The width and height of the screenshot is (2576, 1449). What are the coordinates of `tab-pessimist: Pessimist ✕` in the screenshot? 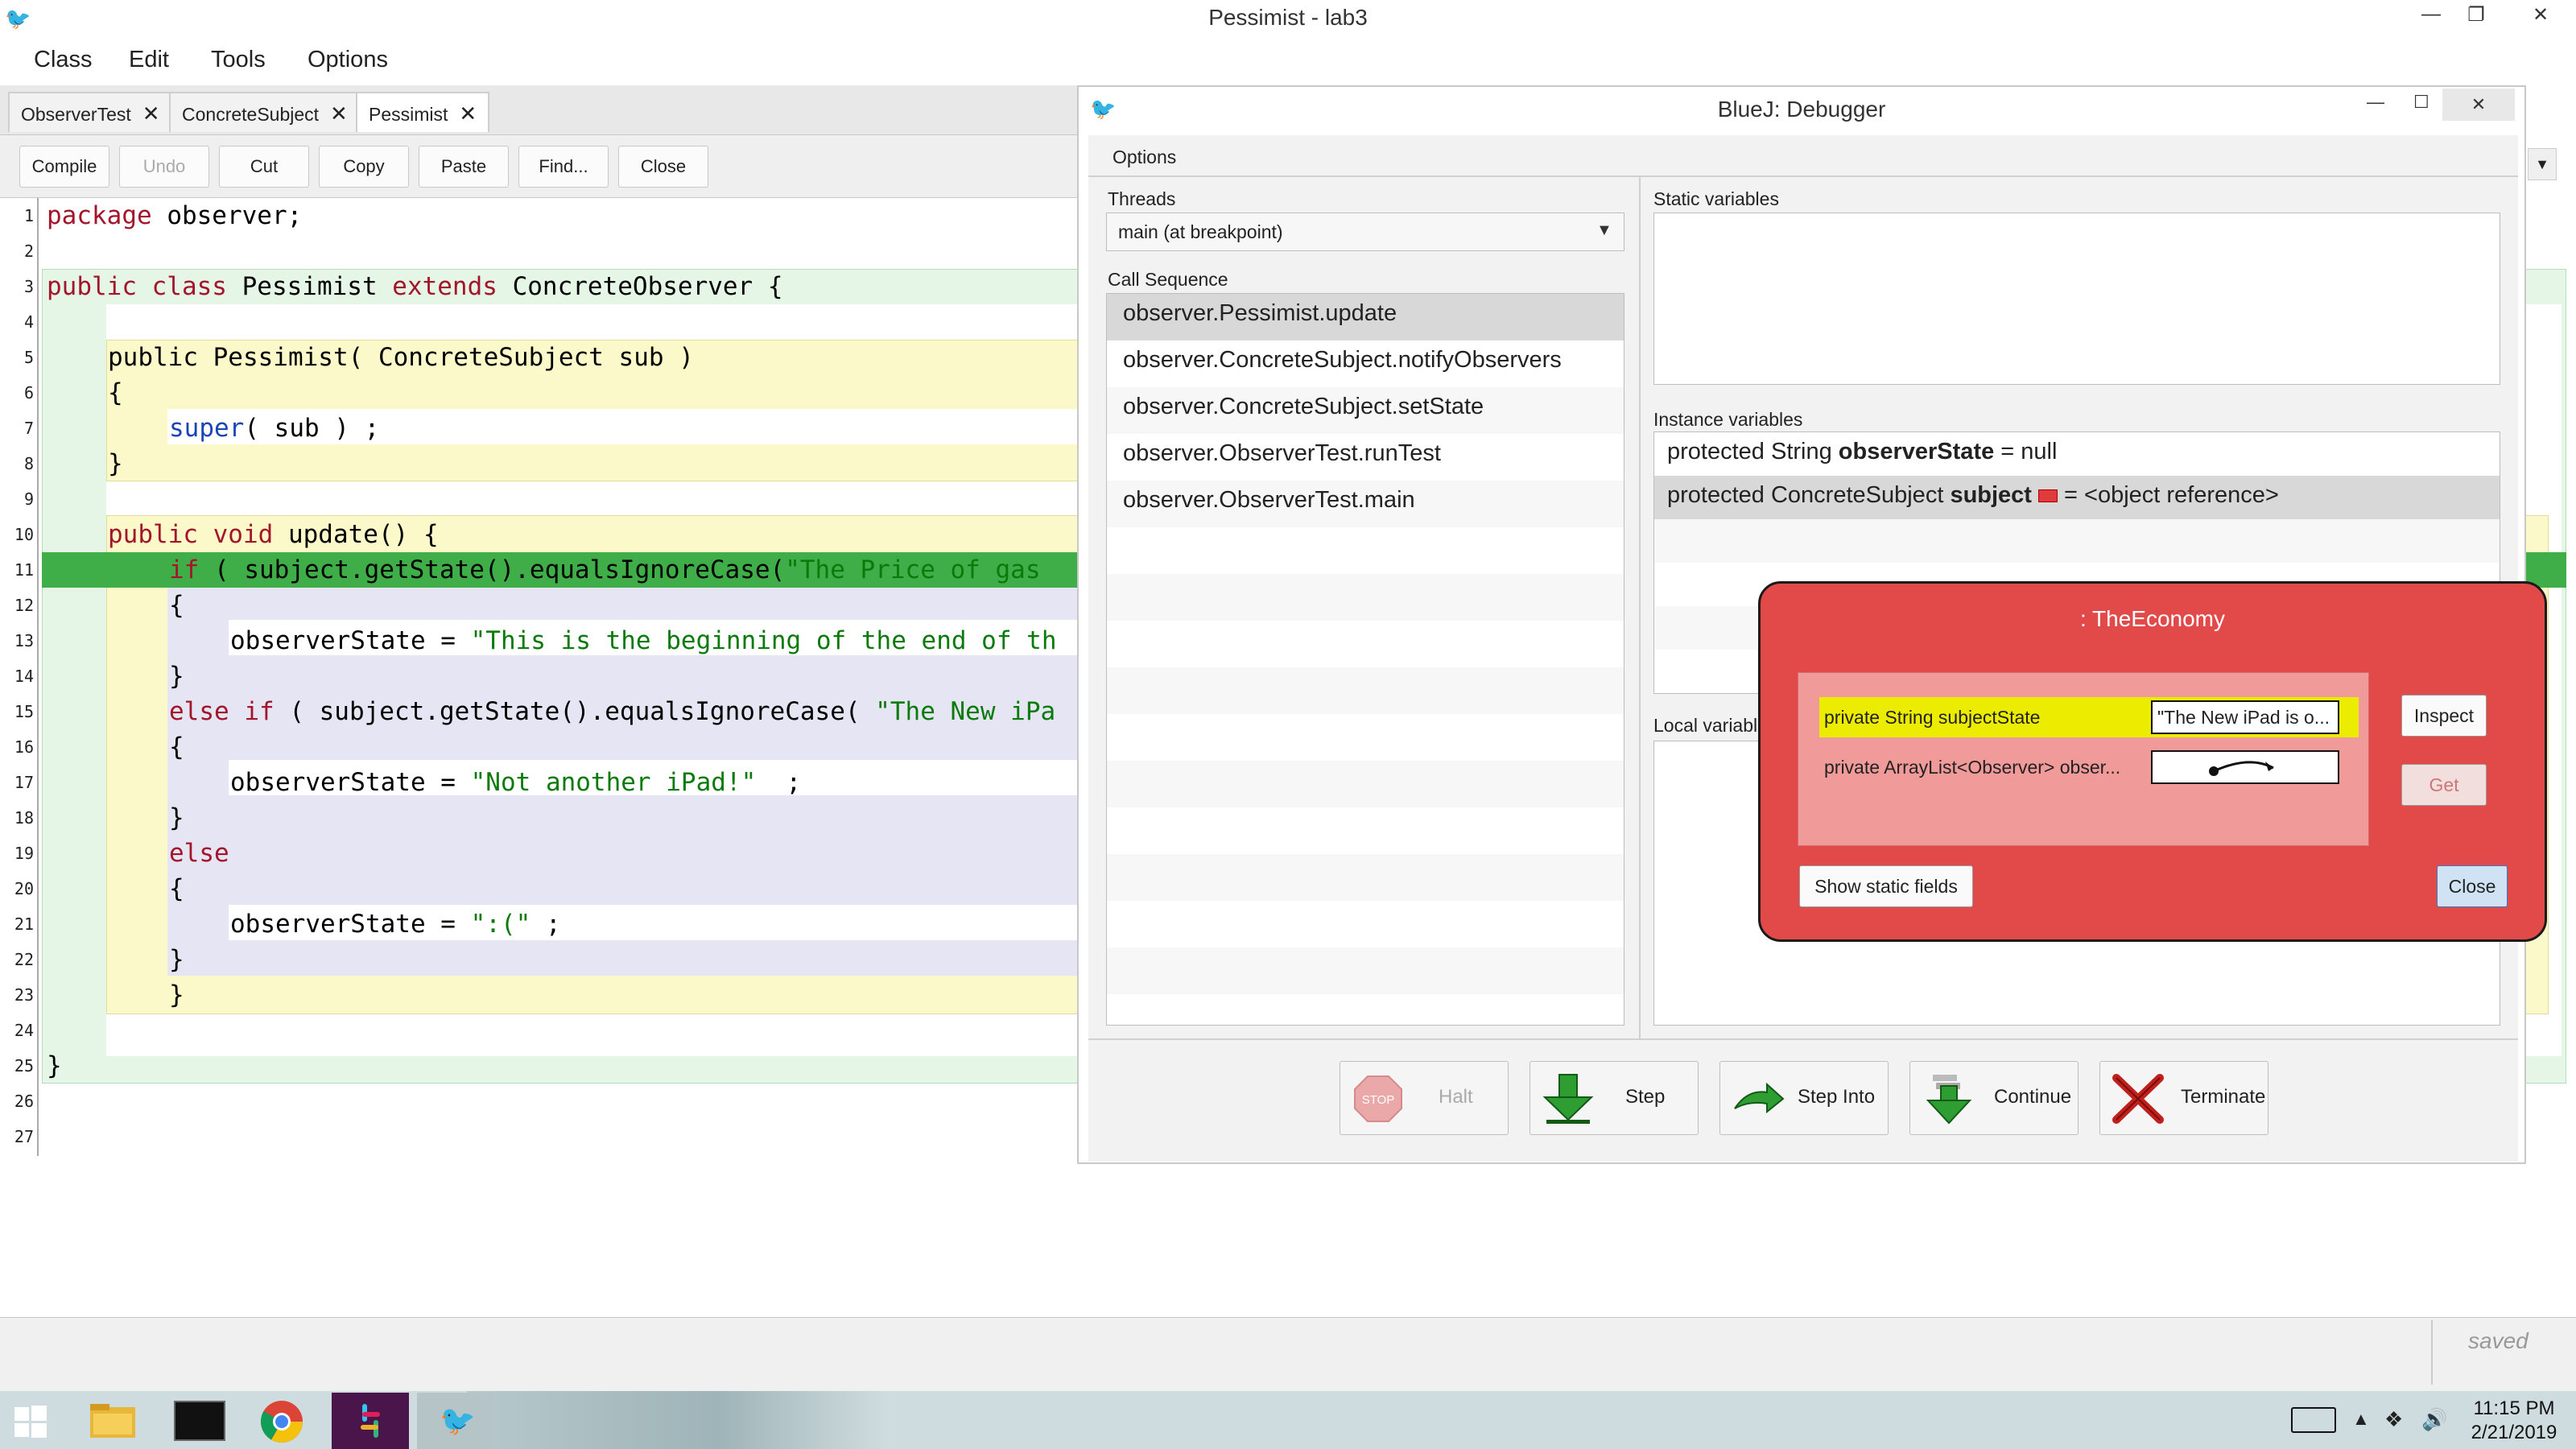 It's located at (423, 112).